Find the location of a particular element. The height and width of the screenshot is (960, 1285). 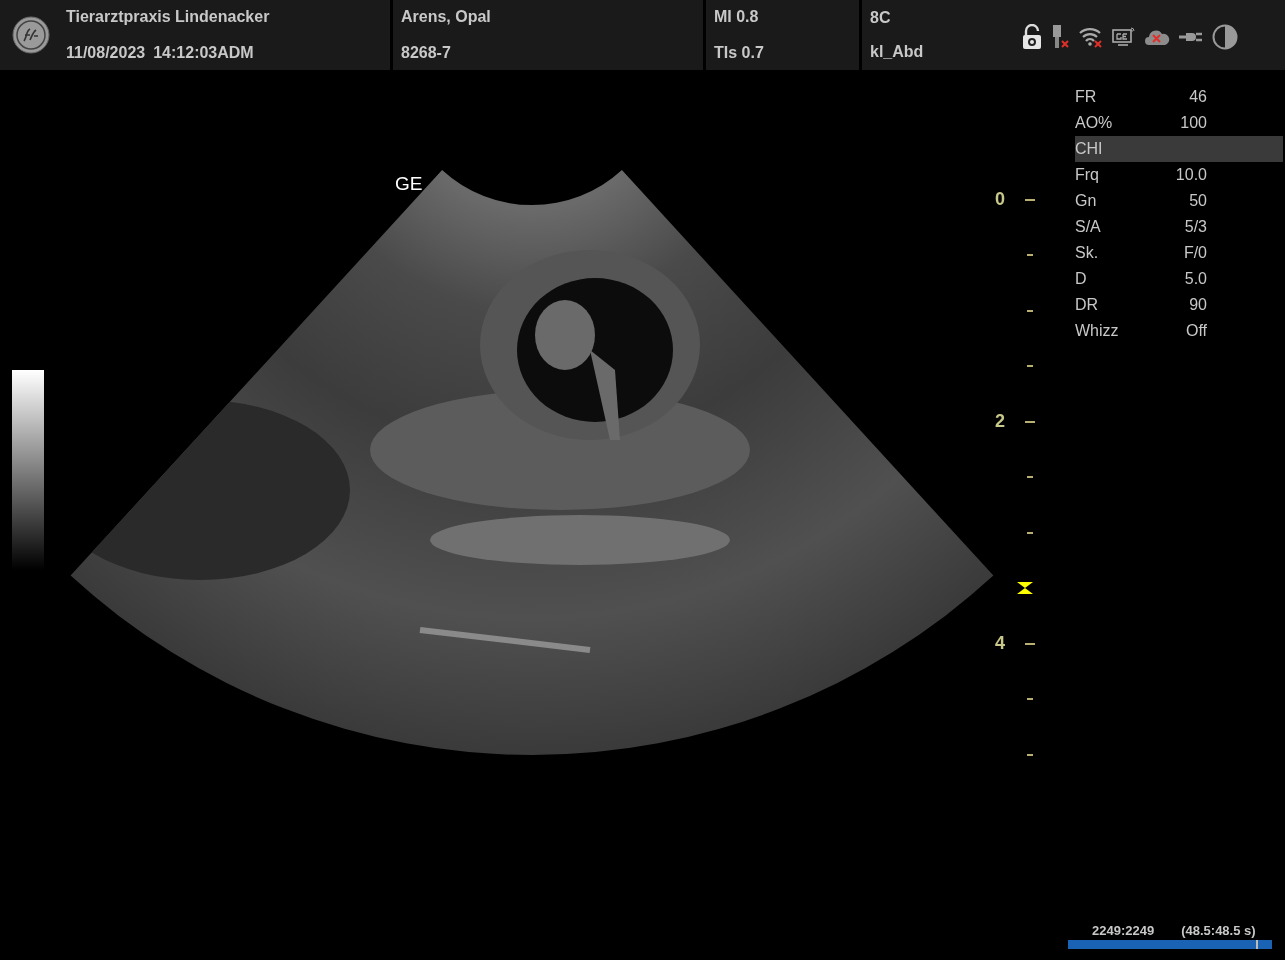

parameter-label: AO% is located at coordinates (1094, 123).